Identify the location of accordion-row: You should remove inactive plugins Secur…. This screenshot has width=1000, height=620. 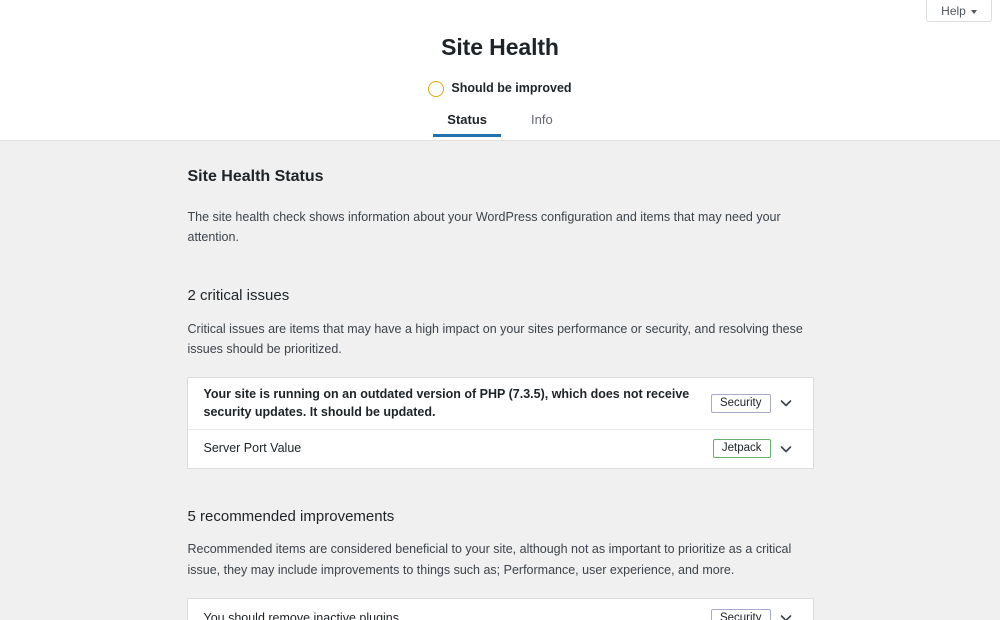
(500, 609).